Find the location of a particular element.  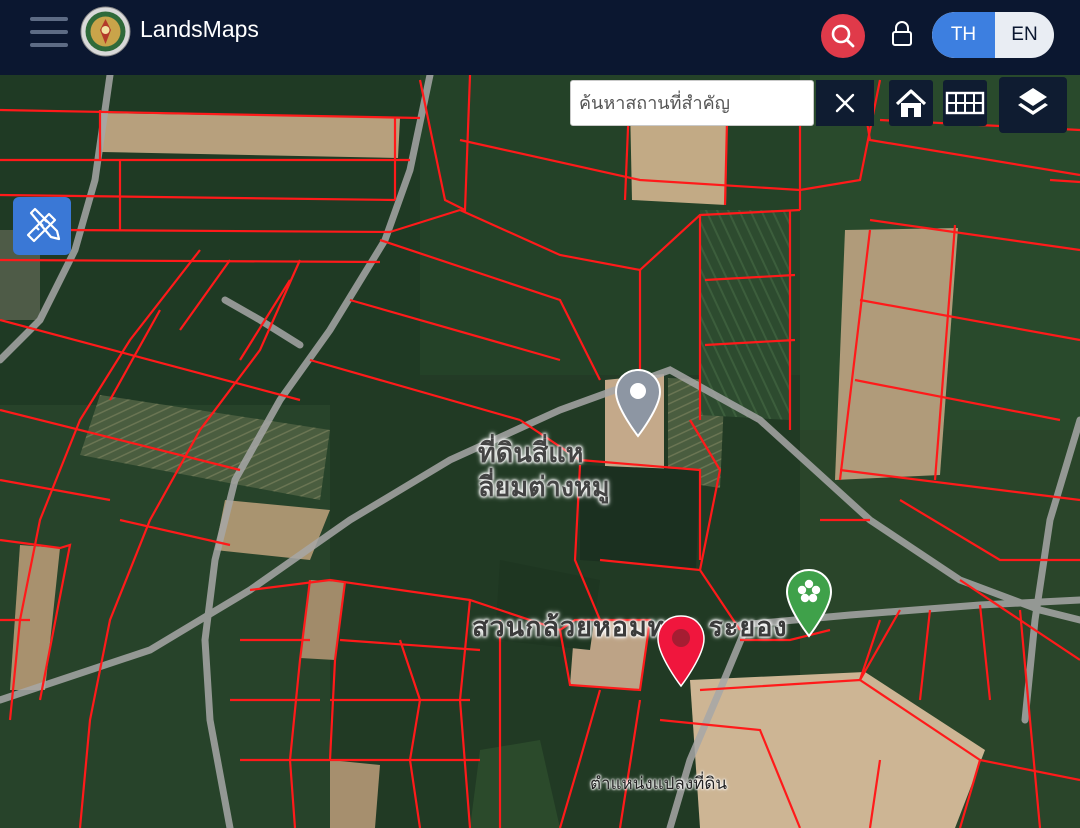

layers-button is located at coordinates (1033, 105).